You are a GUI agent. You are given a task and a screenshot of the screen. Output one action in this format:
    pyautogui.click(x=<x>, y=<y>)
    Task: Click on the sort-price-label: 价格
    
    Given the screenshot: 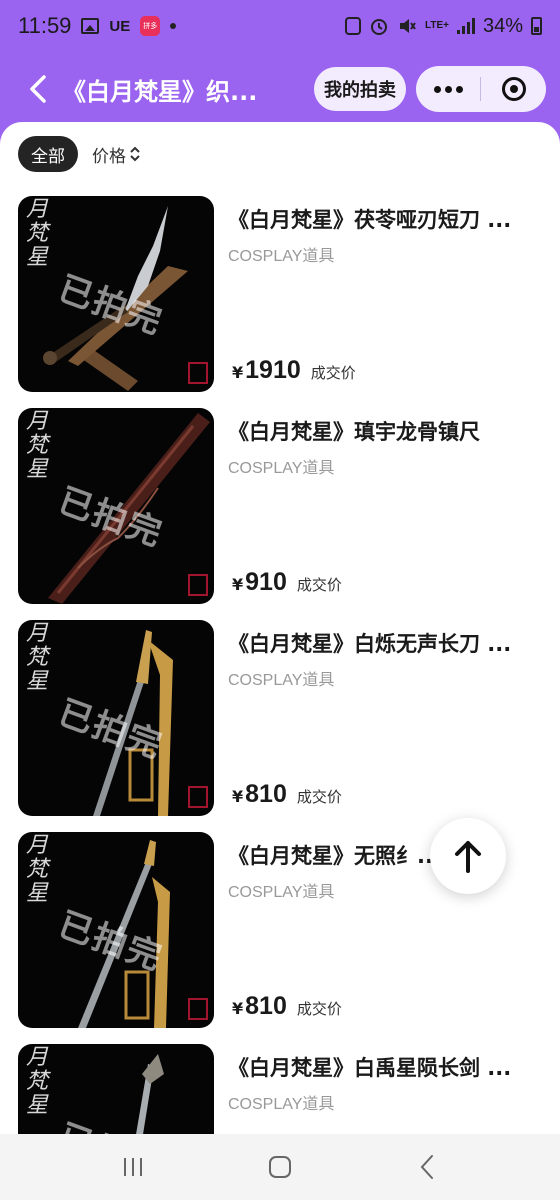 What is the action you would take?
    pyautogui.click(x=109, y=156)
    